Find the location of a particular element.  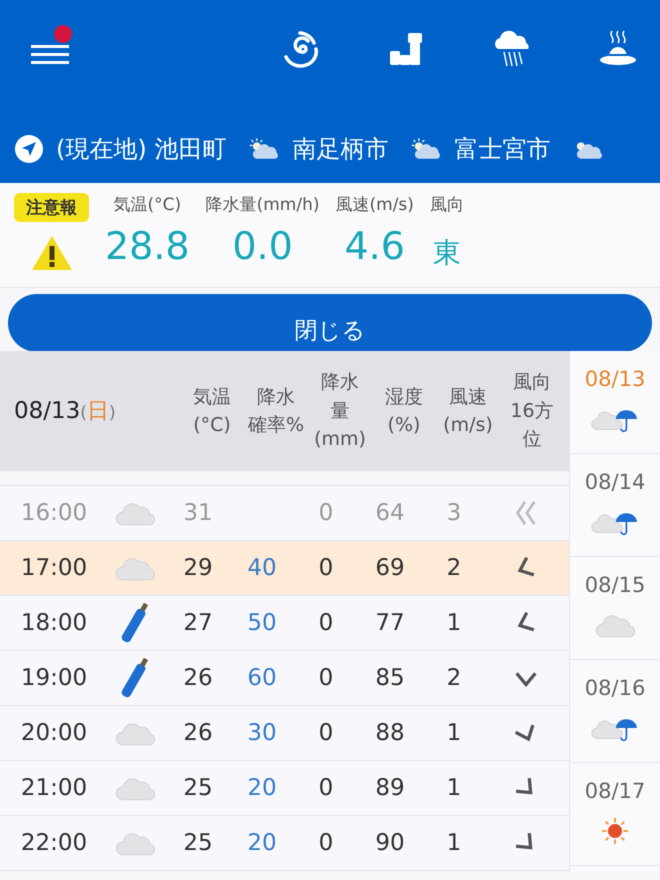

advisory-badge: 注意報 is located at coordinates (51, 207).